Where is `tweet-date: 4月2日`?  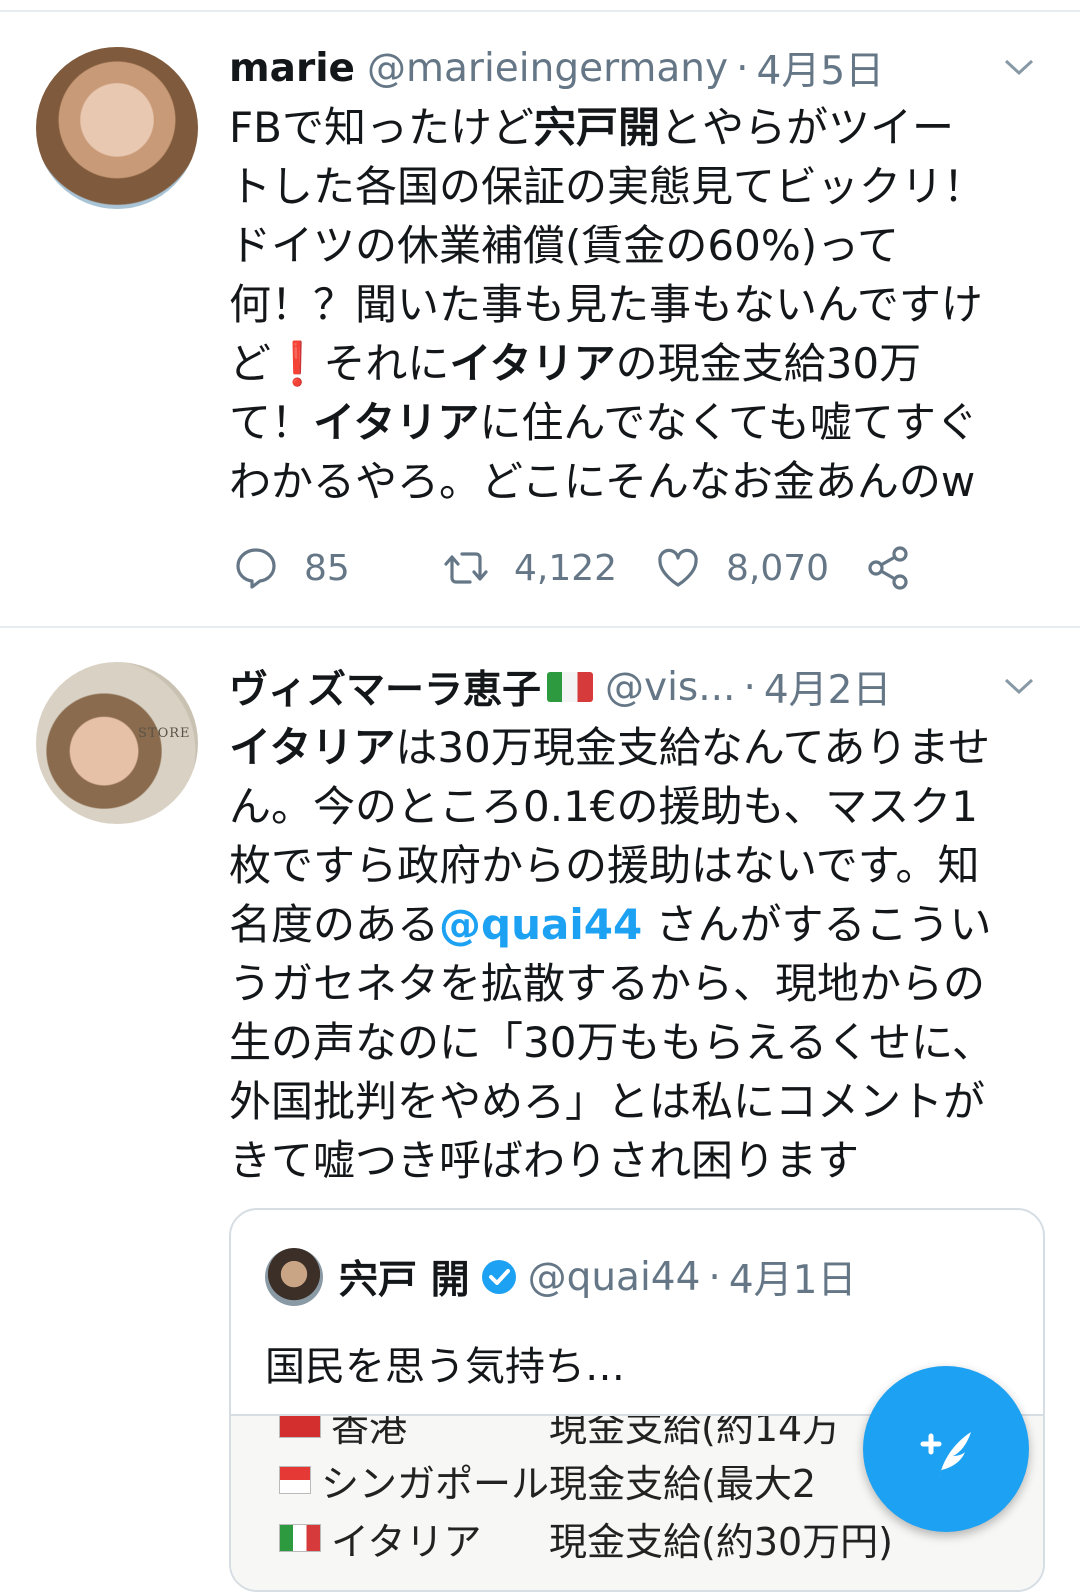
tweet-date: 4月2日 is located at coordinates (828, 687).